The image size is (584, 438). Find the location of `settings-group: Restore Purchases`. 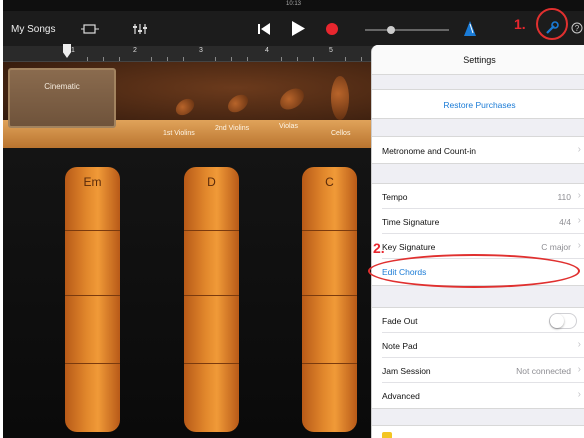

settings-group: Restore Purchases is located at coordinates (478, 104).